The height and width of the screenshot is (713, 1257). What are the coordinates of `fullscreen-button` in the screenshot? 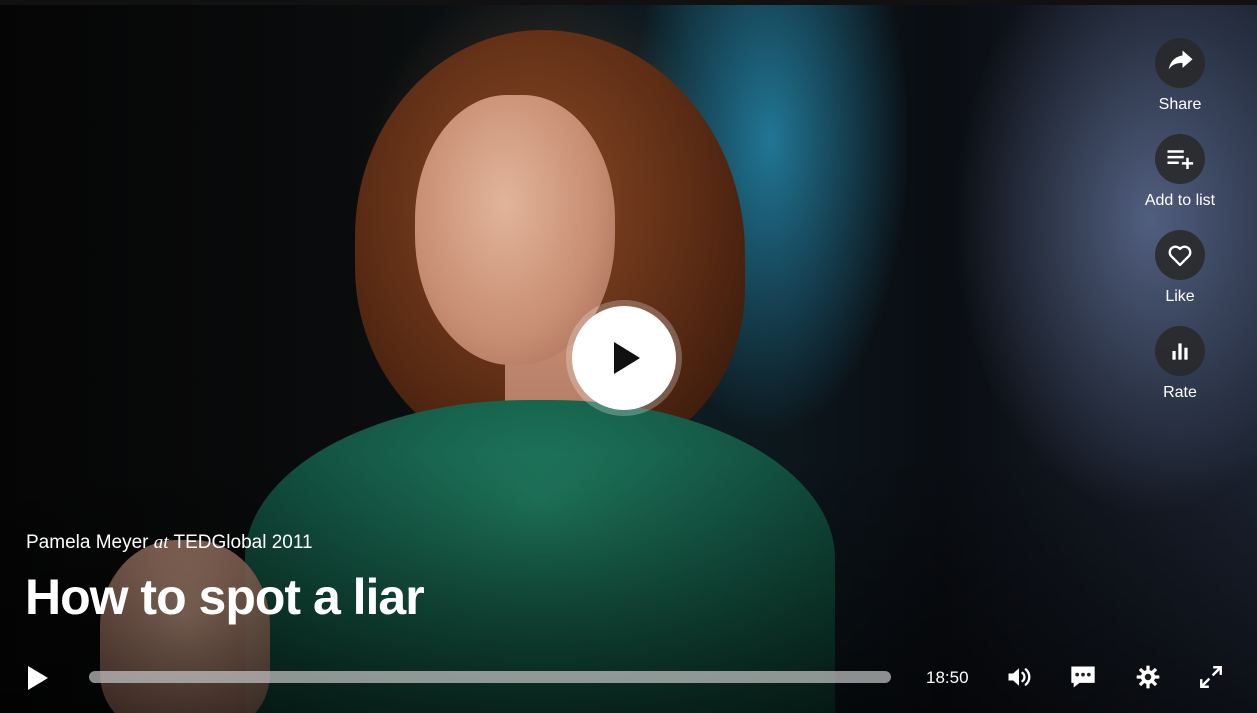 It's located at (1211, 677).